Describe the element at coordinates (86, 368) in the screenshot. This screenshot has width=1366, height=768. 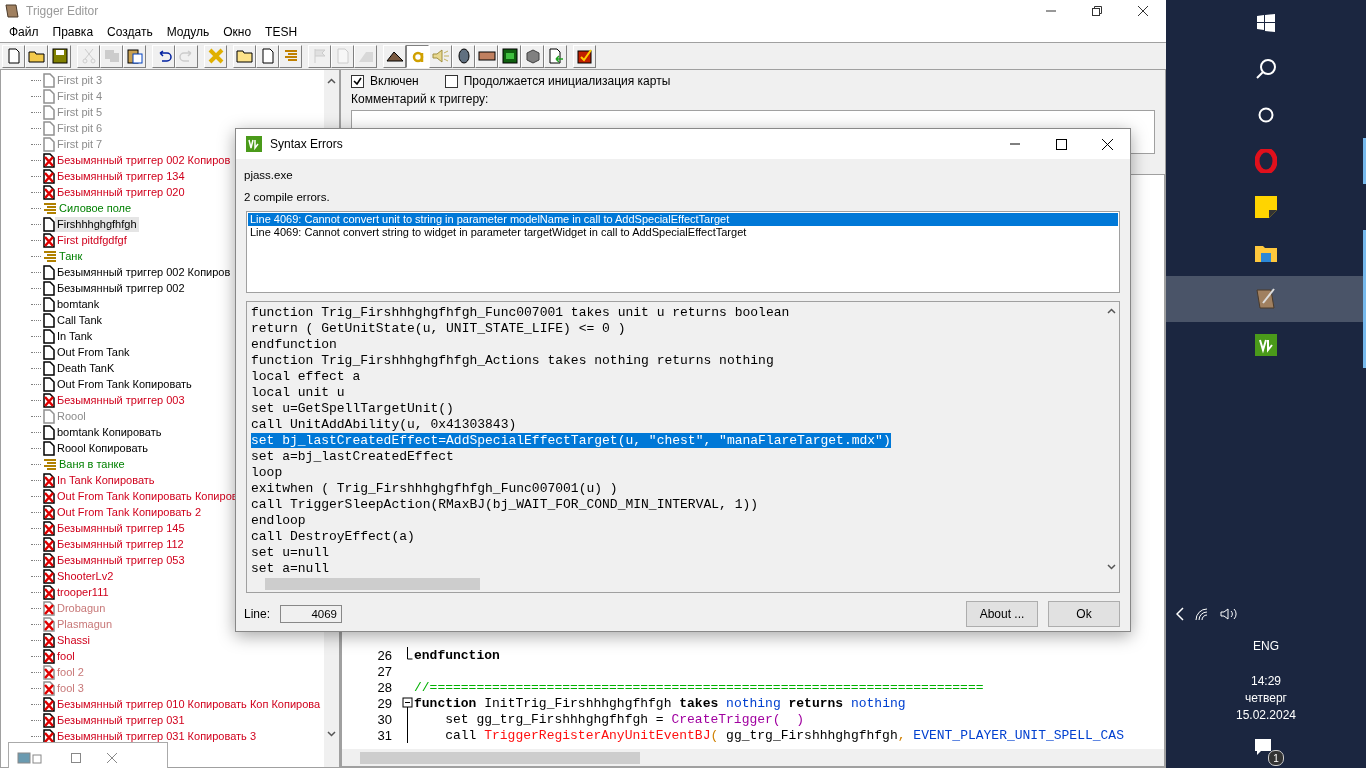
I see `tree-item: Death TanK` at that location.